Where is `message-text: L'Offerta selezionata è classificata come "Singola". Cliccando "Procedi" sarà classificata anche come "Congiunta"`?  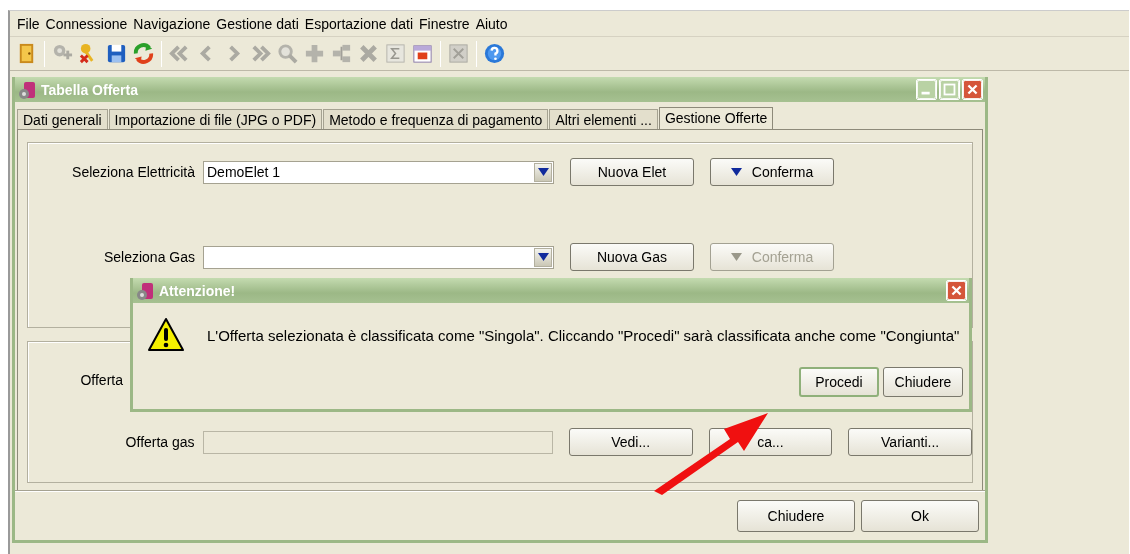
message-text: L'Offerta selezionata è classificata come "Singola". Cliccando "Procedi" sarà classificata anche come "Congiunta" is located at coordinates (583, 335).